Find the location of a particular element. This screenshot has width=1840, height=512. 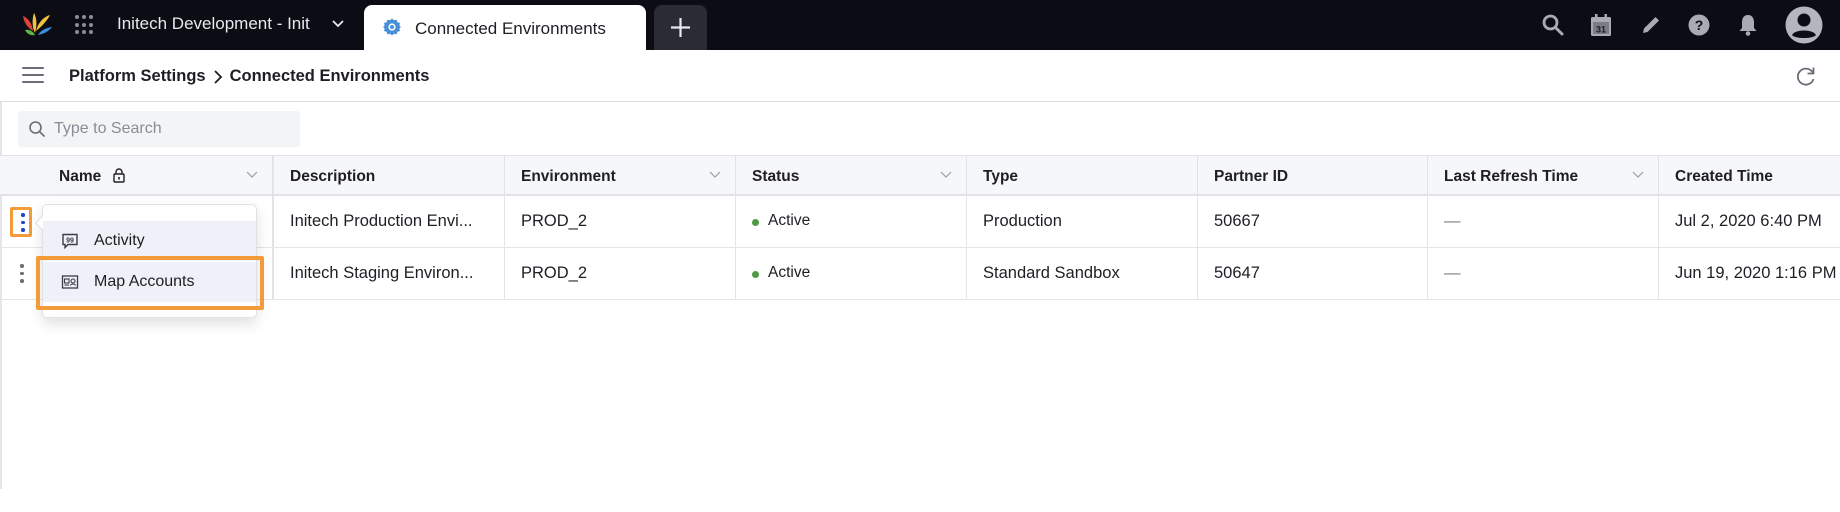

workspace-title: Initech Development - Init is located at coordinates (213, 23).